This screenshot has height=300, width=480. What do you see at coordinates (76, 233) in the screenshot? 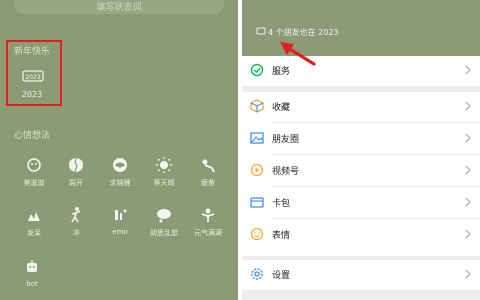
I see `mood-label: 冲` at bounding box center [76, 233].